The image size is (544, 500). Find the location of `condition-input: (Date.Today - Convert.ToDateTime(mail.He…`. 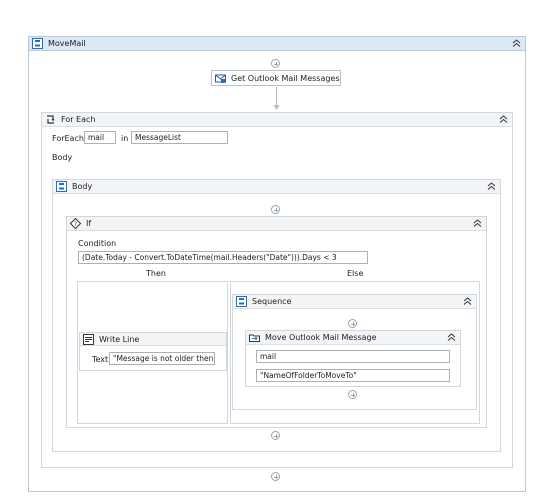

condition-input: (Date.Today - Convert.ToDateTime(mail.He… is located at coordinates (223, 257).